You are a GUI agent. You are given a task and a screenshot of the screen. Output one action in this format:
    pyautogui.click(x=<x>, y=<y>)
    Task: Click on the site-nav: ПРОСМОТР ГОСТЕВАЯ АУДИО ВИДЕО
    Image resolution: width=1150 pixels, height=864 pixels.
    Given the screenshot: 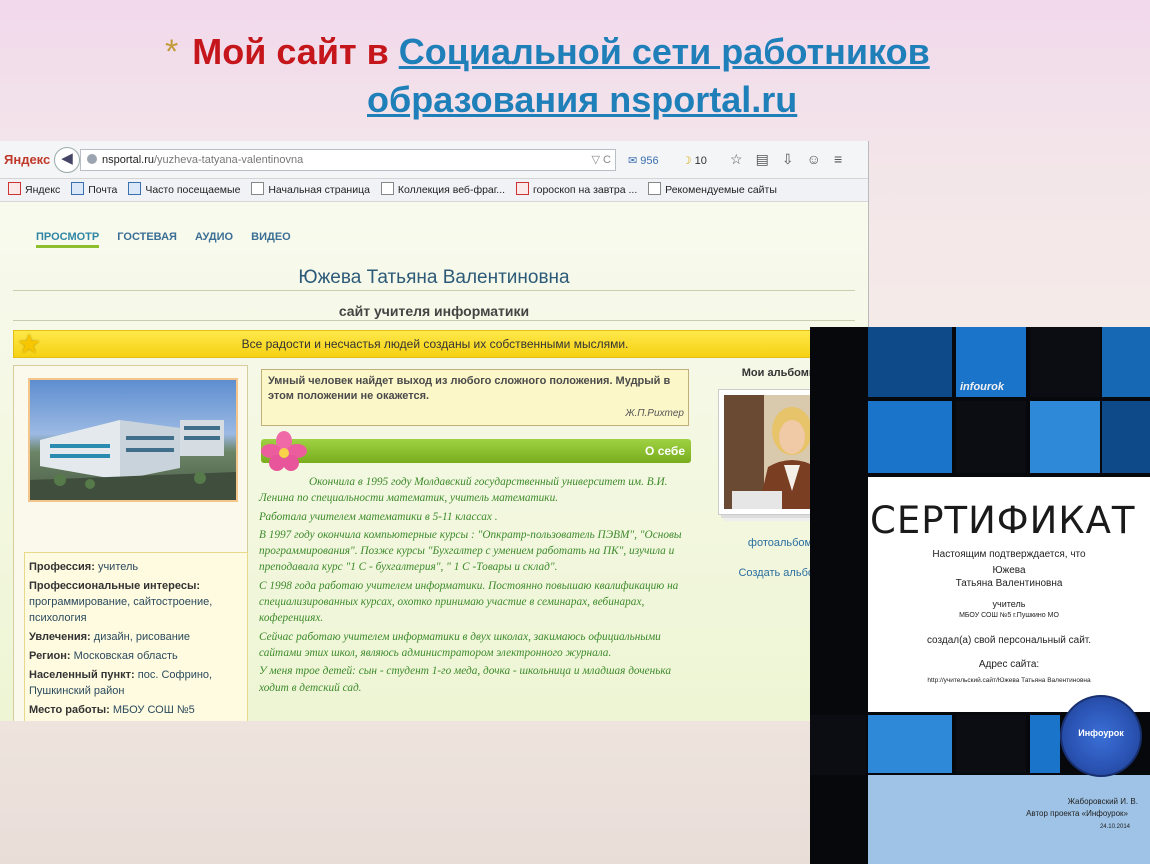 What is the action you would take?
    pyautogui.click(x=171, y=239)
    